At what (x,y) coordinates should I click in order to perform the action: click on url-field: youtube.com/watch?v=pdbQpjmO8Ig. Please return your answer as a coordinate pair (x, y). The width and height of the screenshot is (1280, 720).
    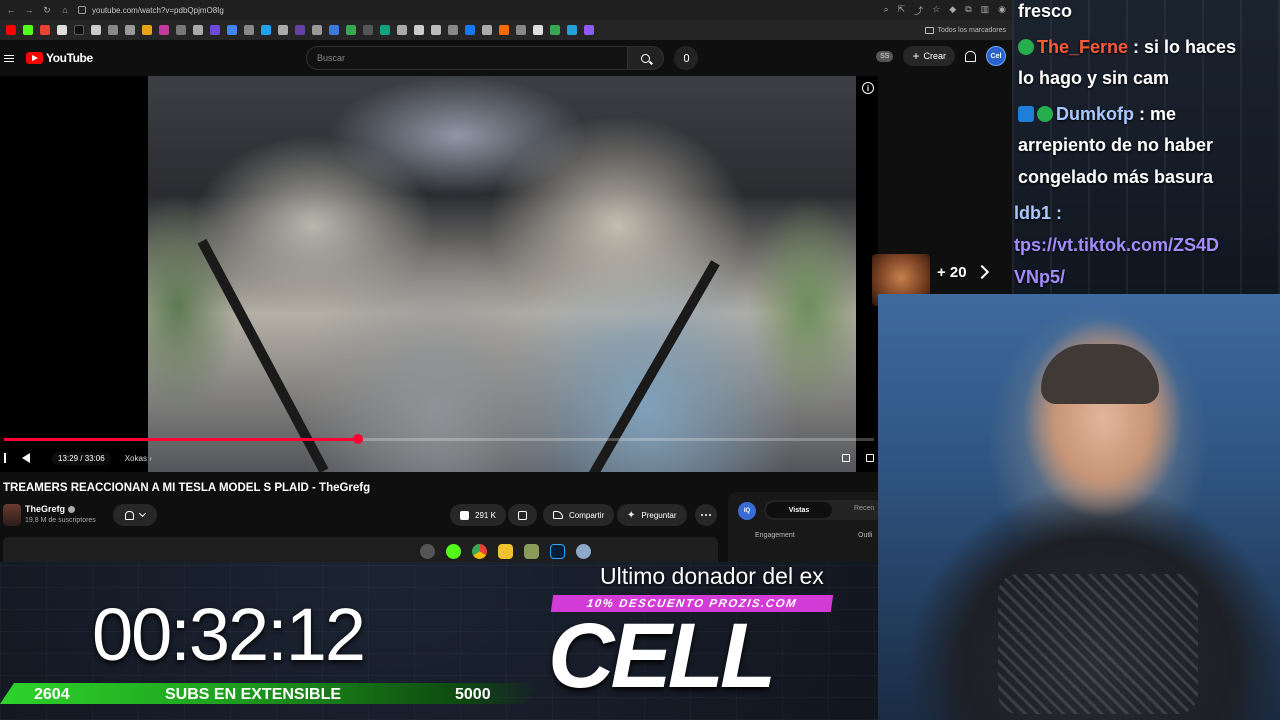
    Looking at the image, I should click on (477, 10).